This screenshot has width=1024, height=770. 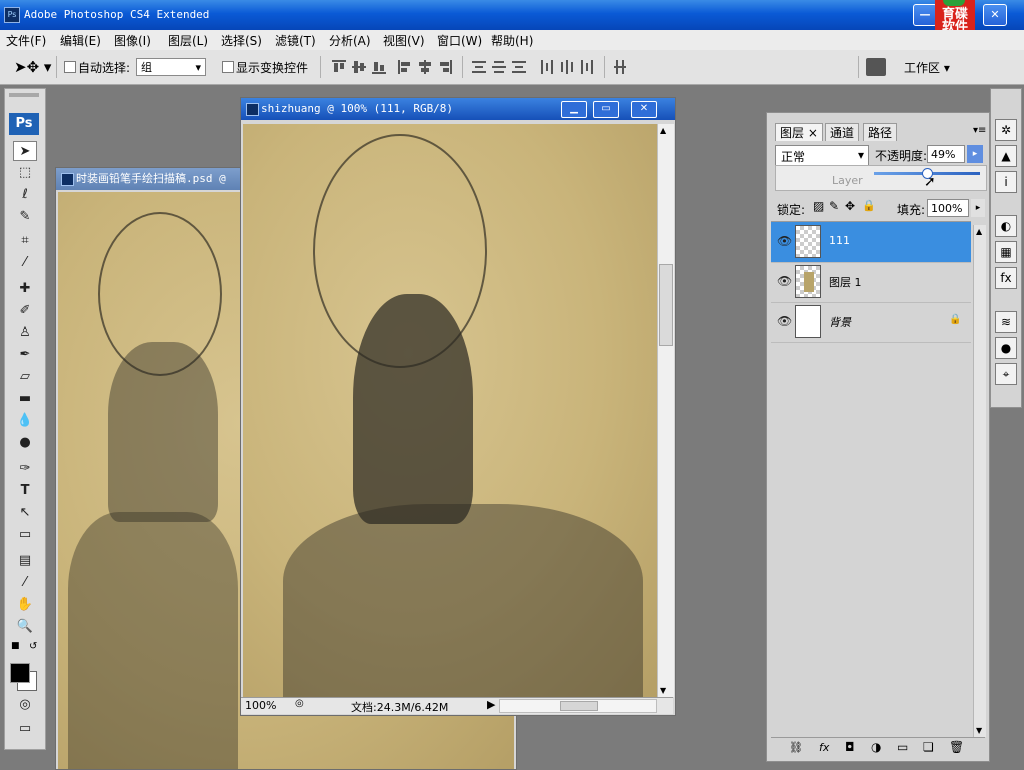 I want to click on zoom-tool-icon: 🔍, so click(x=25, y=627).